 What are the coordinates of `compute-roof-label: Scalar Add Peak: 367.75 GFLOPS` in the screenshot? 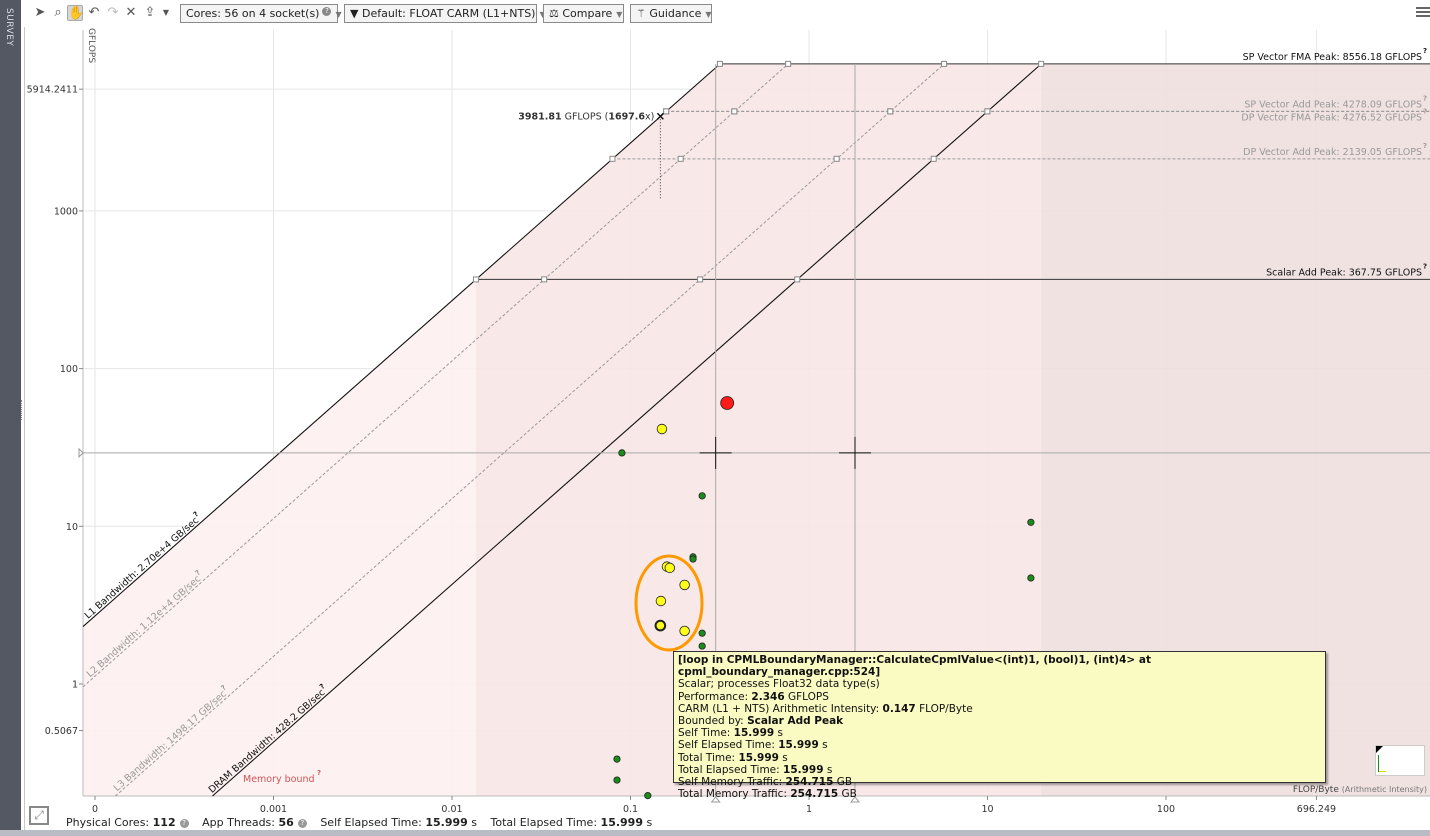 It's located at (1344, 272).